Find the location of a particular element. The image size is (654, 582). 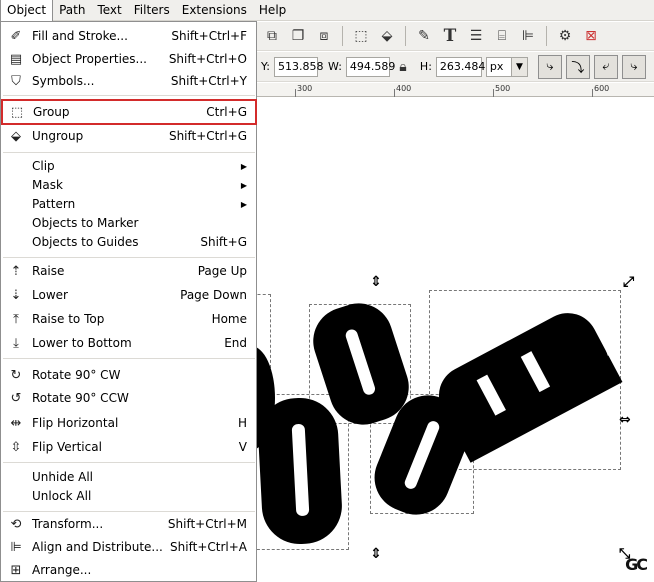

menu-item-raise: ⇡ Raise Page Up is located at coordinates (128, 271).